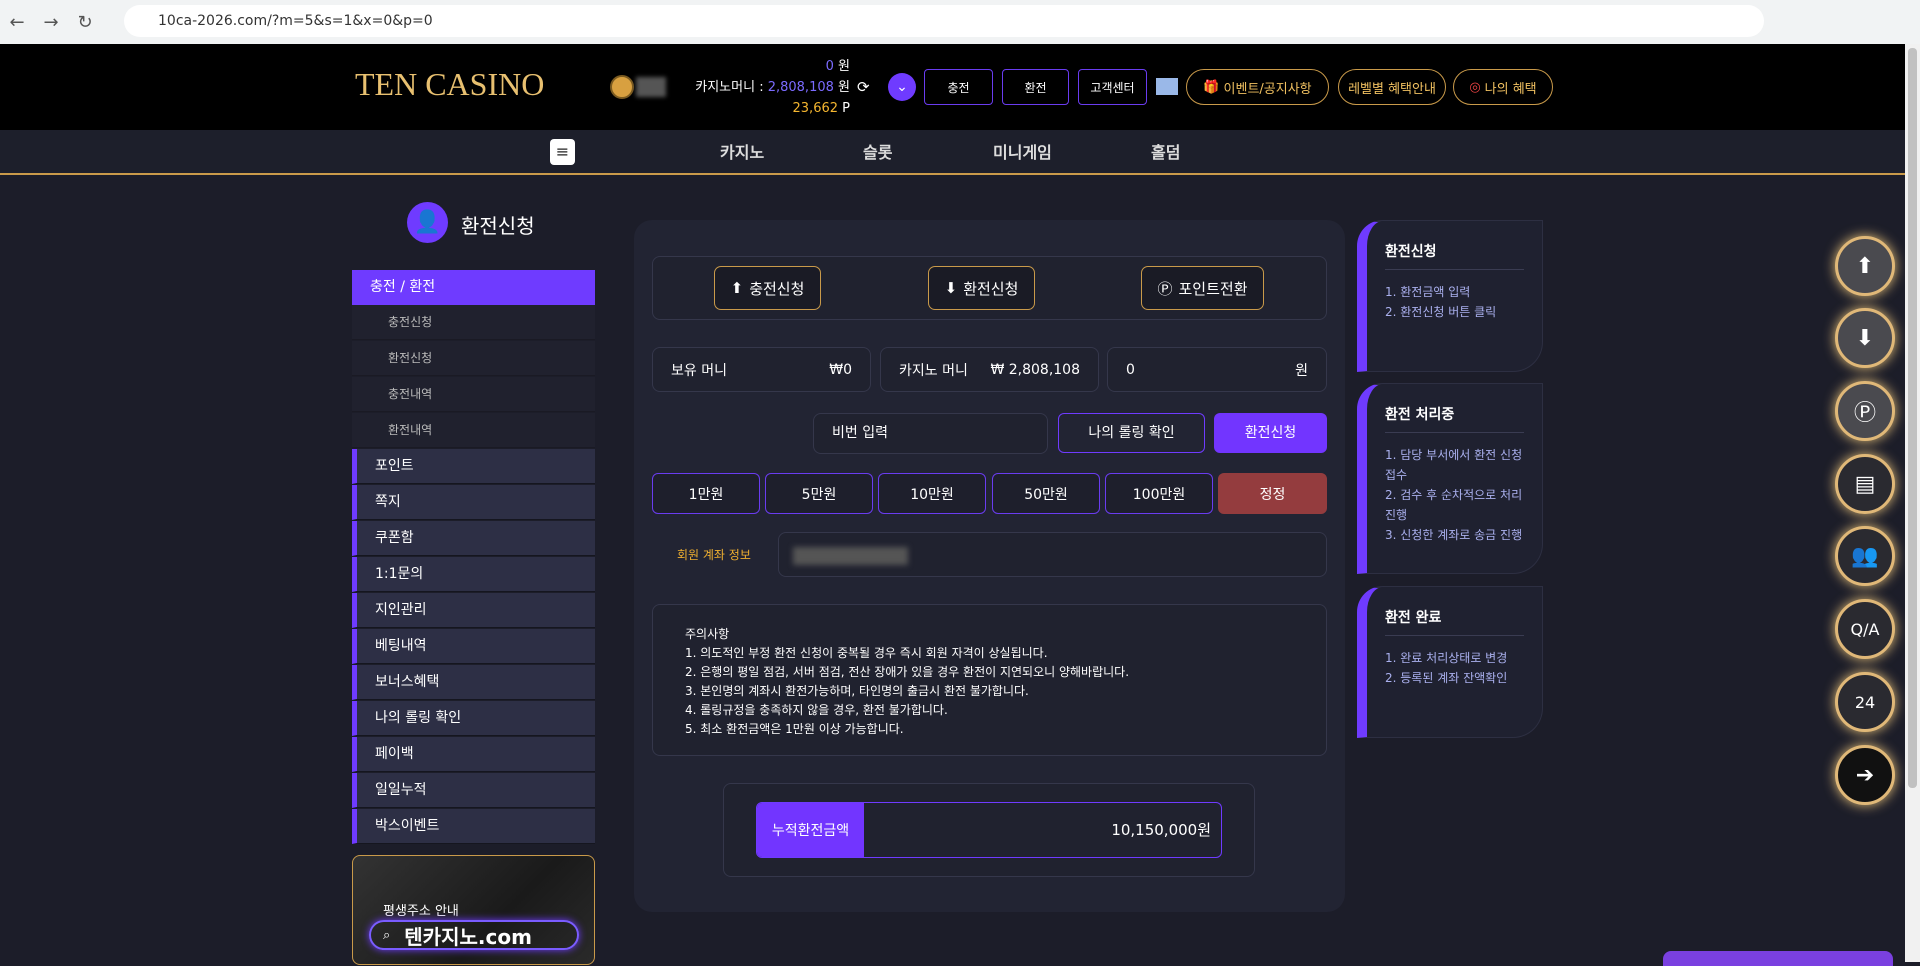 Image resolution: width=1920 pixels, height=966 pixels. Describe the element at coordinates (1267, 89) in the screenshot. I see `events-label: 이벤트/공지사항` at that location.